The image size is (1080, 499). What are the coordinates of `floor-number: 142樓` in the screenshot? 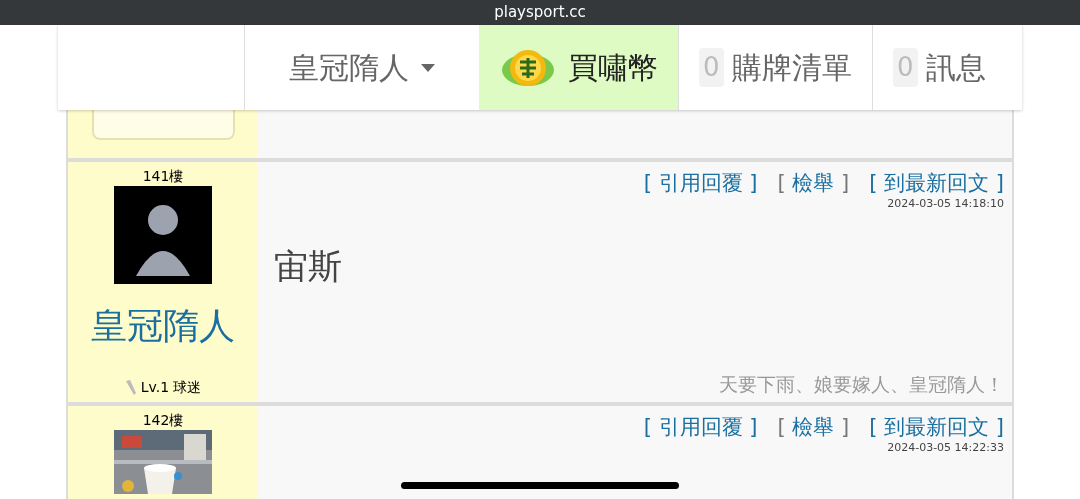 It's located at (163, 420).